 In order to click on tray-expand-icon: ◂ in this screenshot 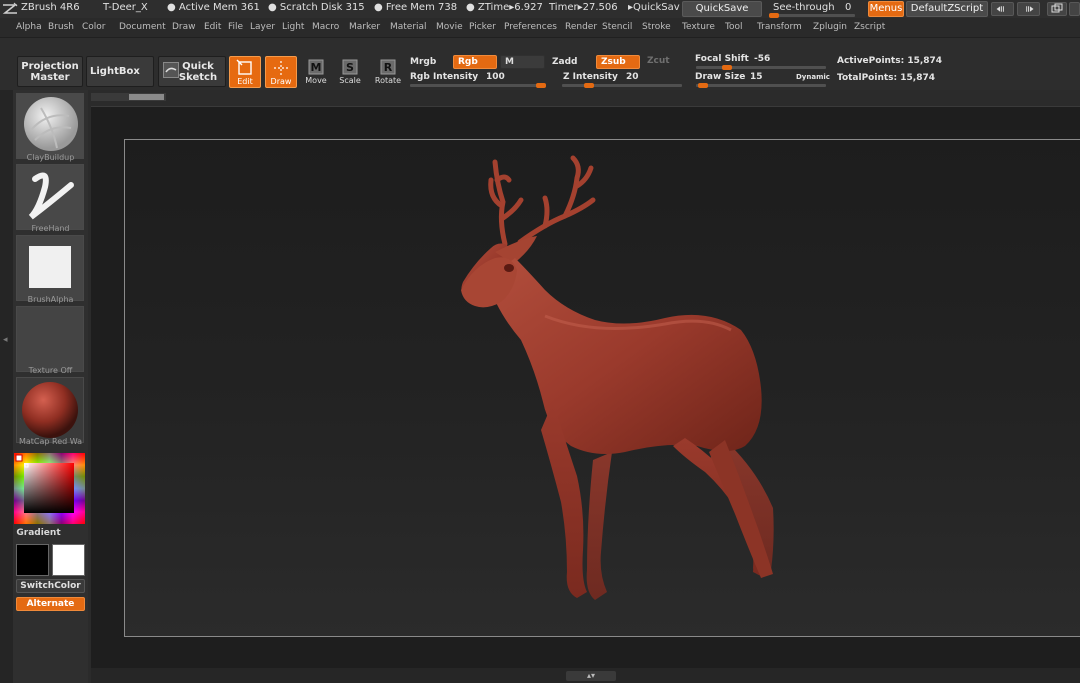, I will do `click(6, 341)`.